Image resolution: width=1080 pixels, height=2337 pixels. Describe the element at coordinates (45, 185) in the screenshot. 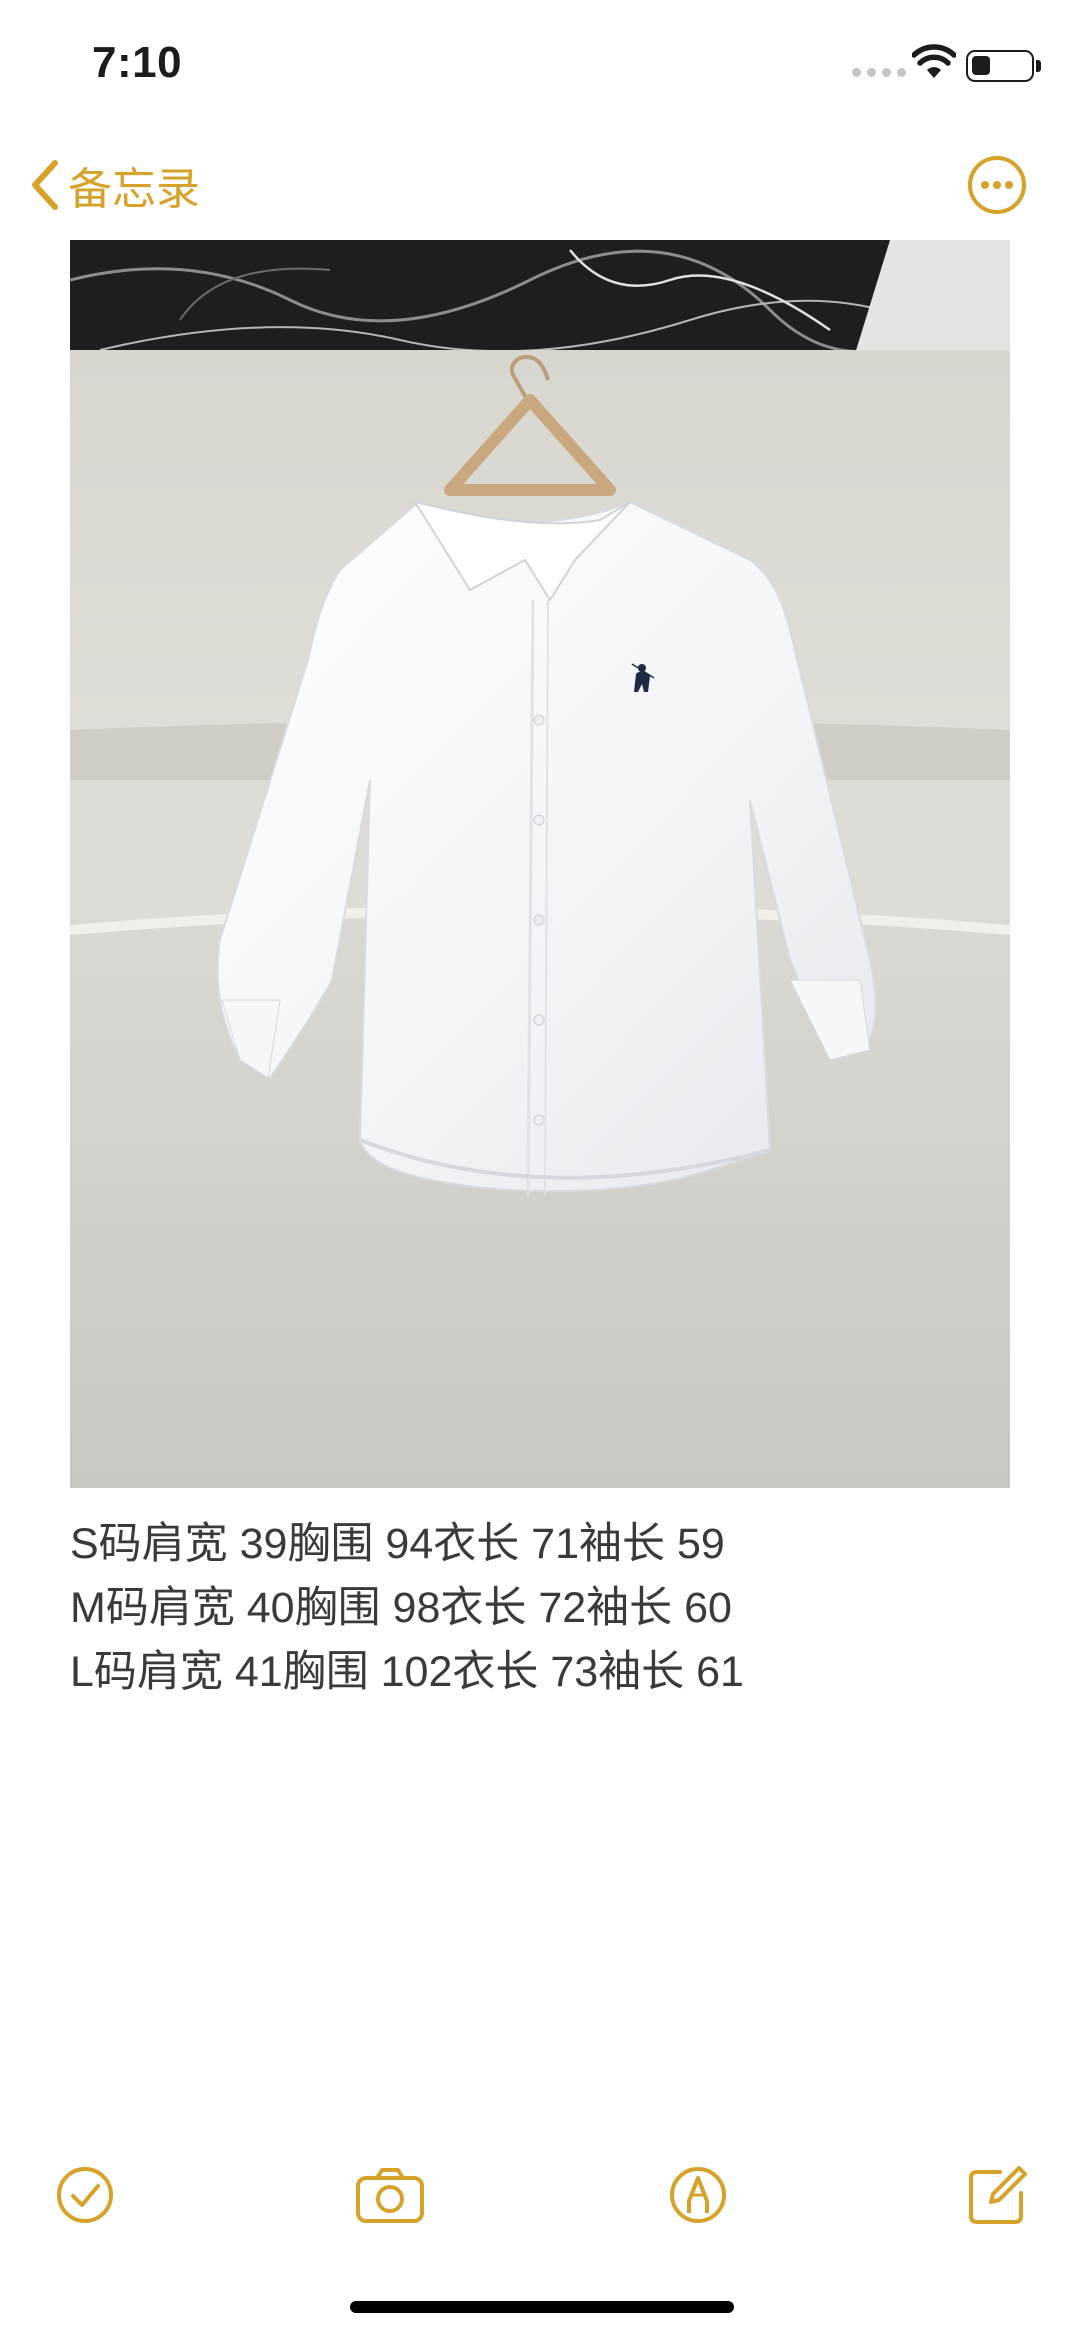

I see `chevron-left-icon` at that location.